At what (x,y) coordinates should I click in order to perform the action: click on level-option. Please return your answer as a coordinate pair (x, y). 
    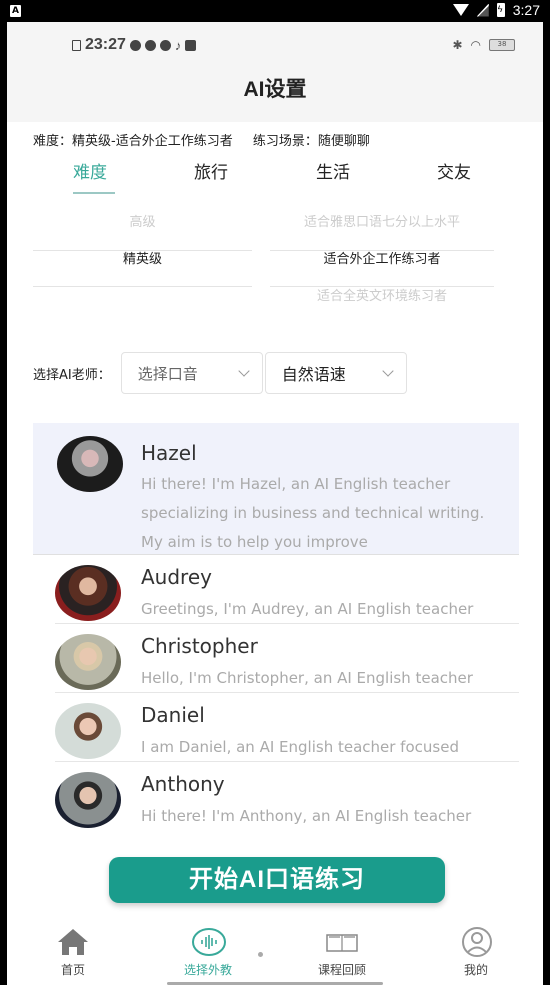
    Looking at the image, I should click on (142, 296).